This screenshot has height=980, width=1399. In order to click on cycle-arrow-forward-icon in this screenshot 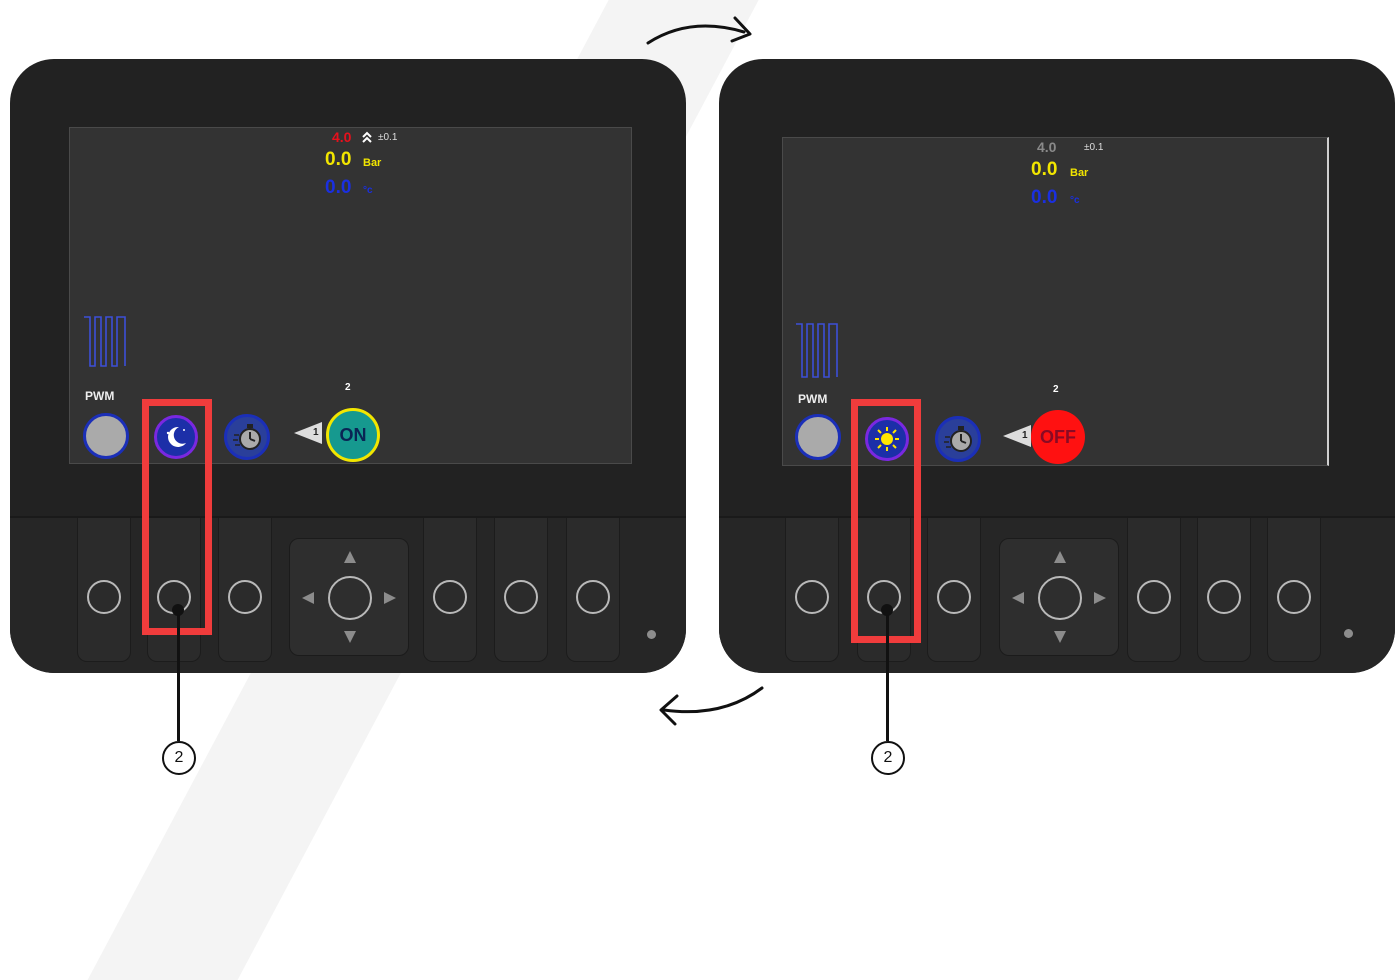, I will do `click(699, 30)`.